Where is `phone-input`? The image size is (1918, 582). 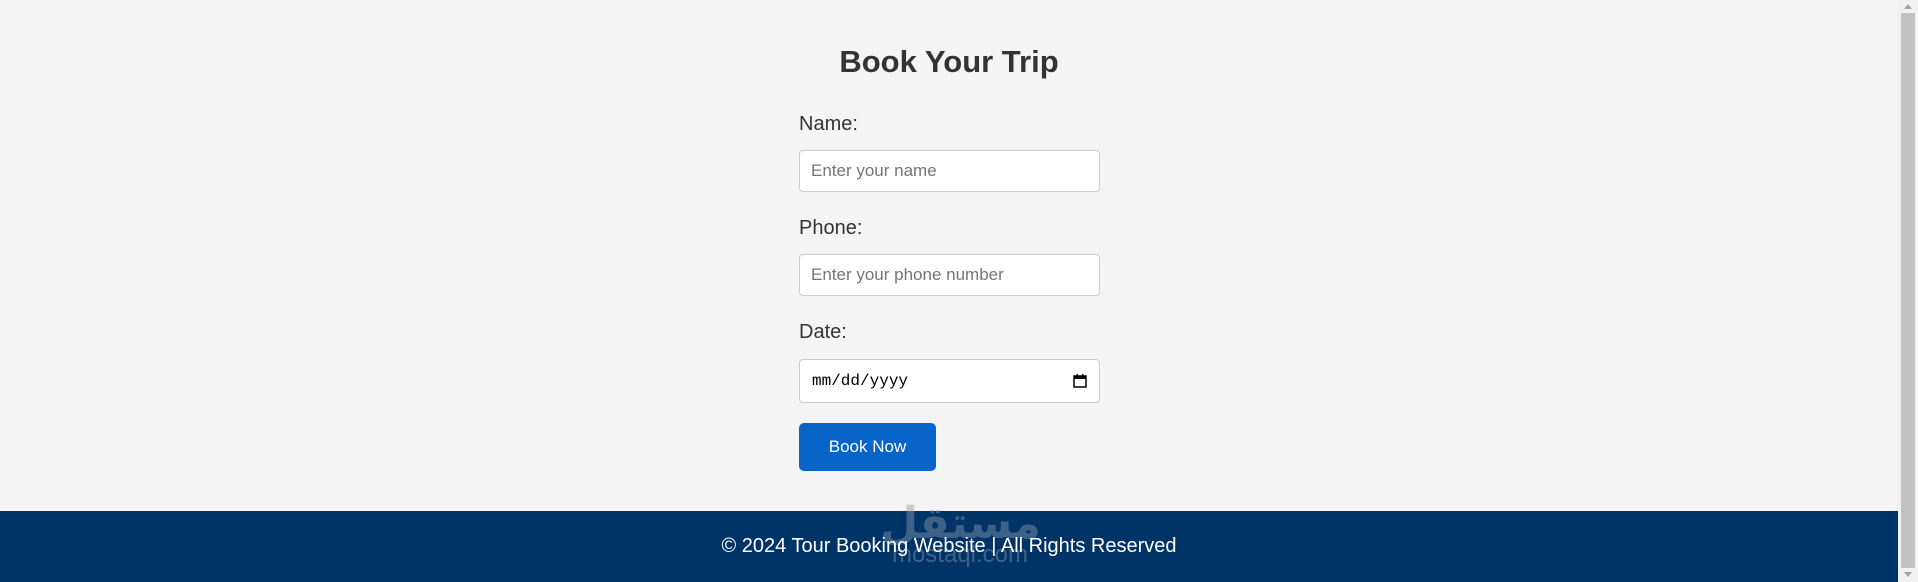
phone-input is located at coordinates (949, 275).